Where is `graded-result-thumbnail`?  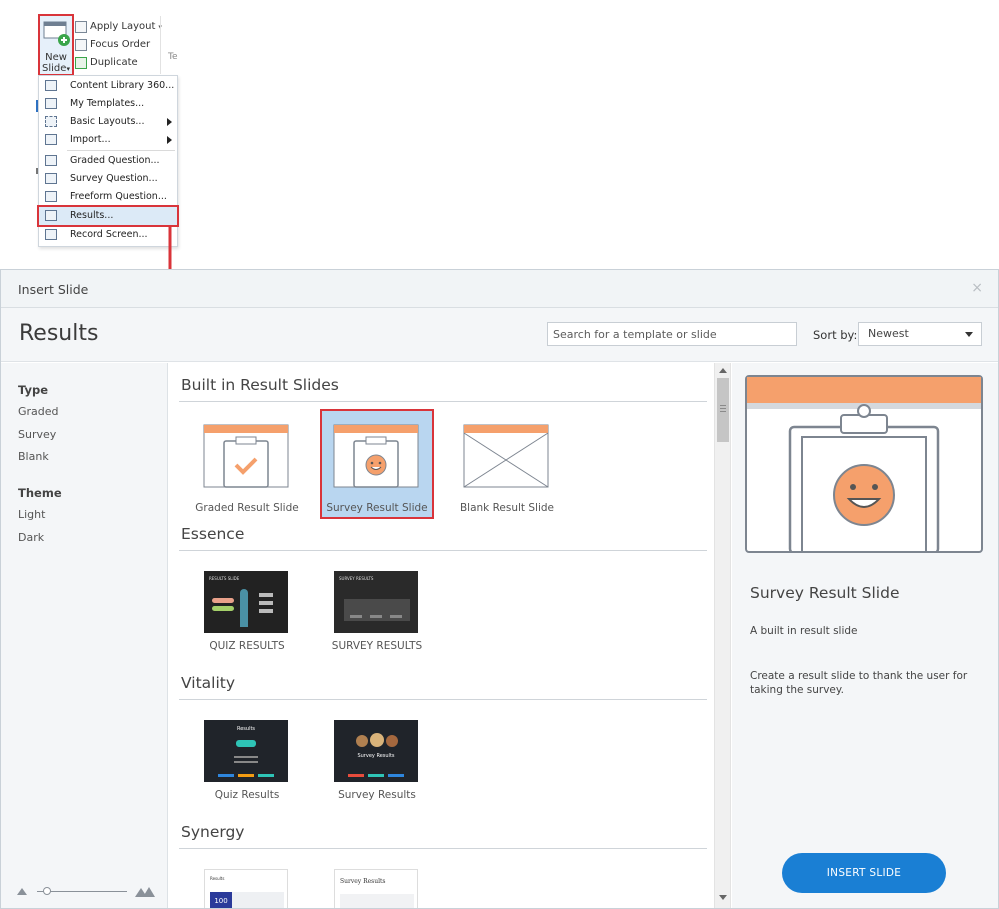 graded-result-thumbnail is located at coordinates (246, 456).